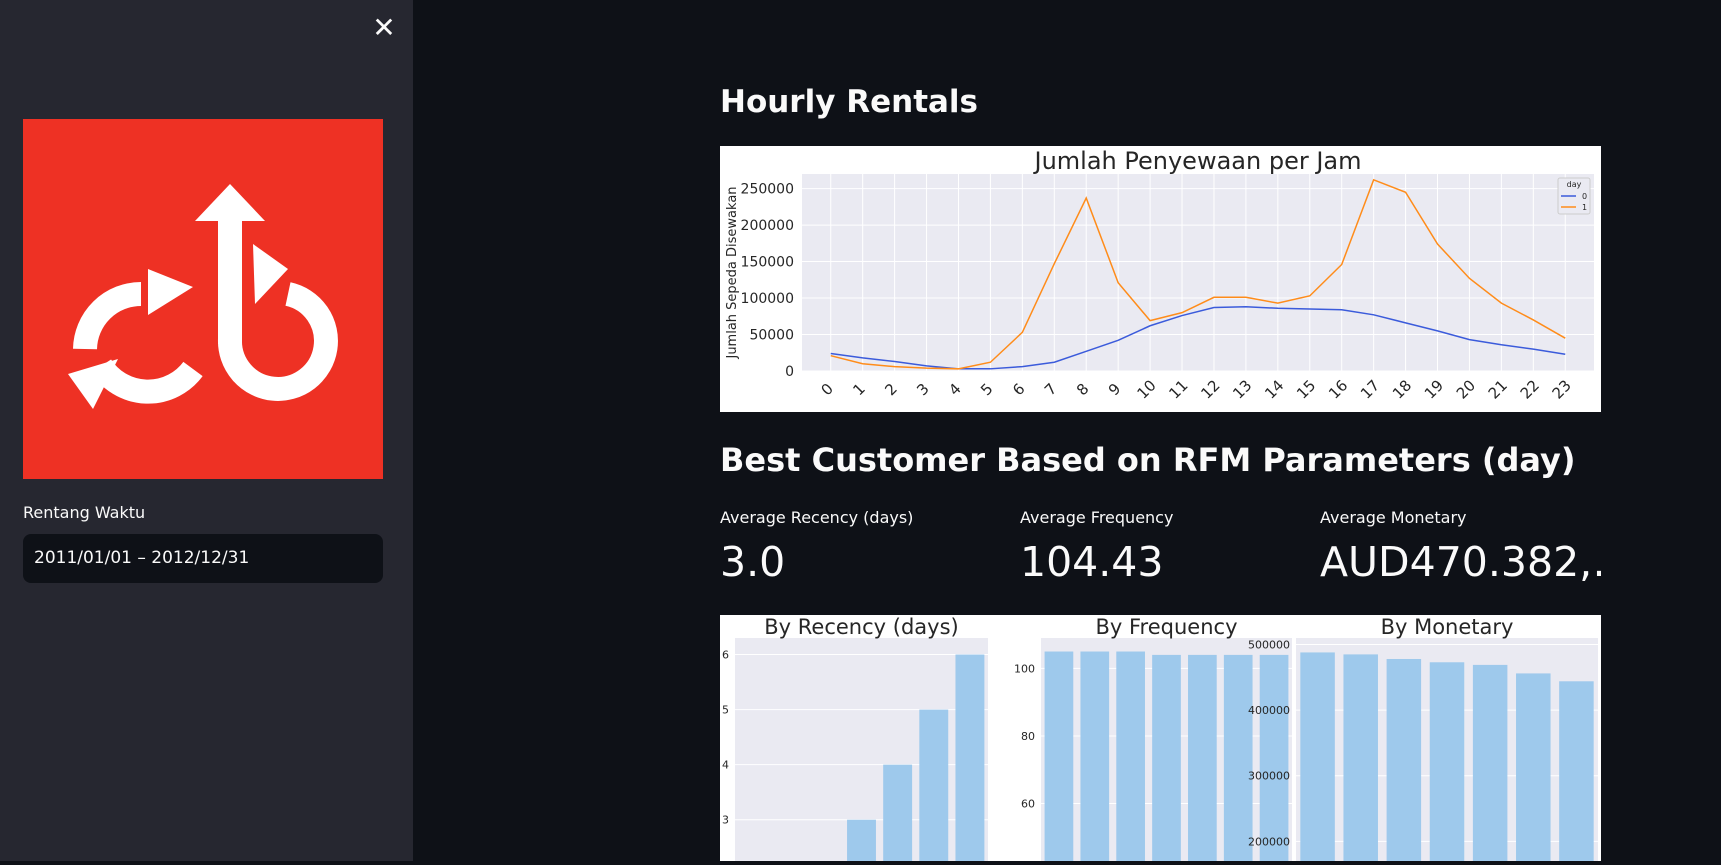  I want to click on legend-label-1: 1, so click(1584, 207).